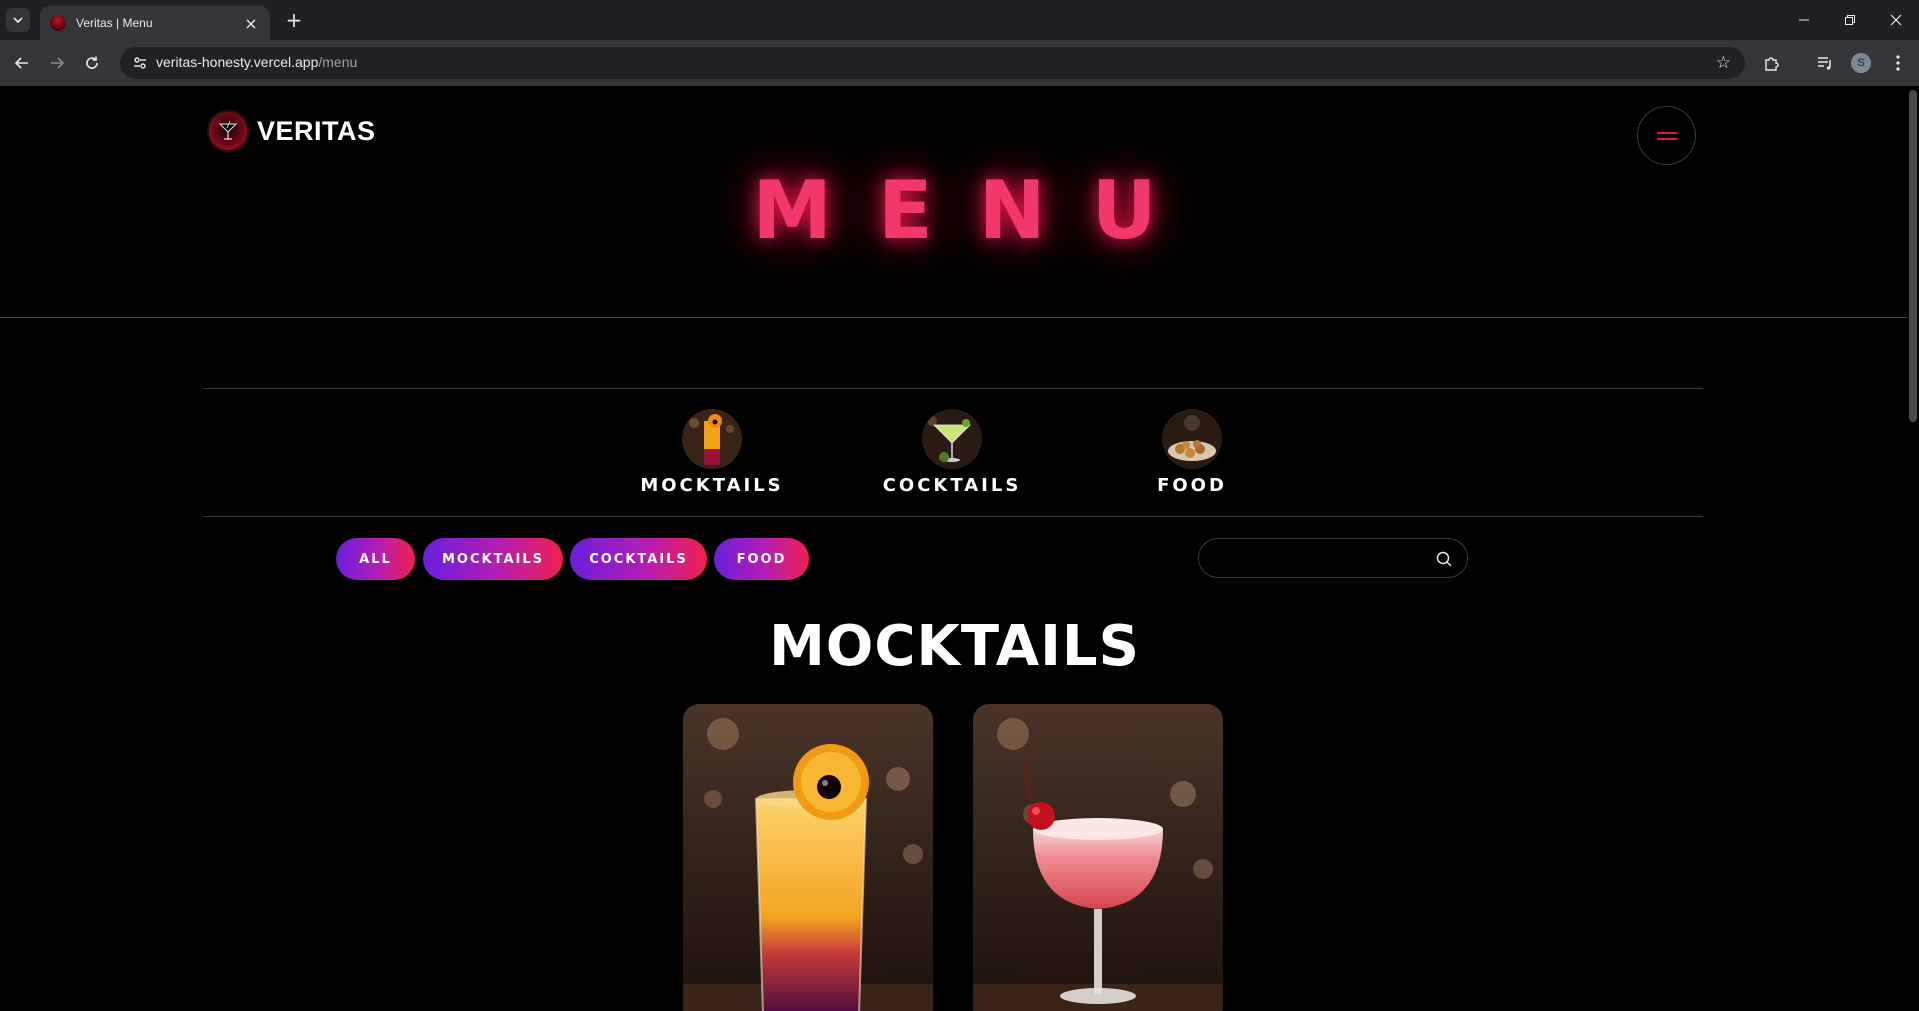 Image resolution: width=1919 pixels, height=1011 pixels. What do you see at coordinates (953, 317) in the screenshot?
I see `header-divider` at bounding box center [953, 317].